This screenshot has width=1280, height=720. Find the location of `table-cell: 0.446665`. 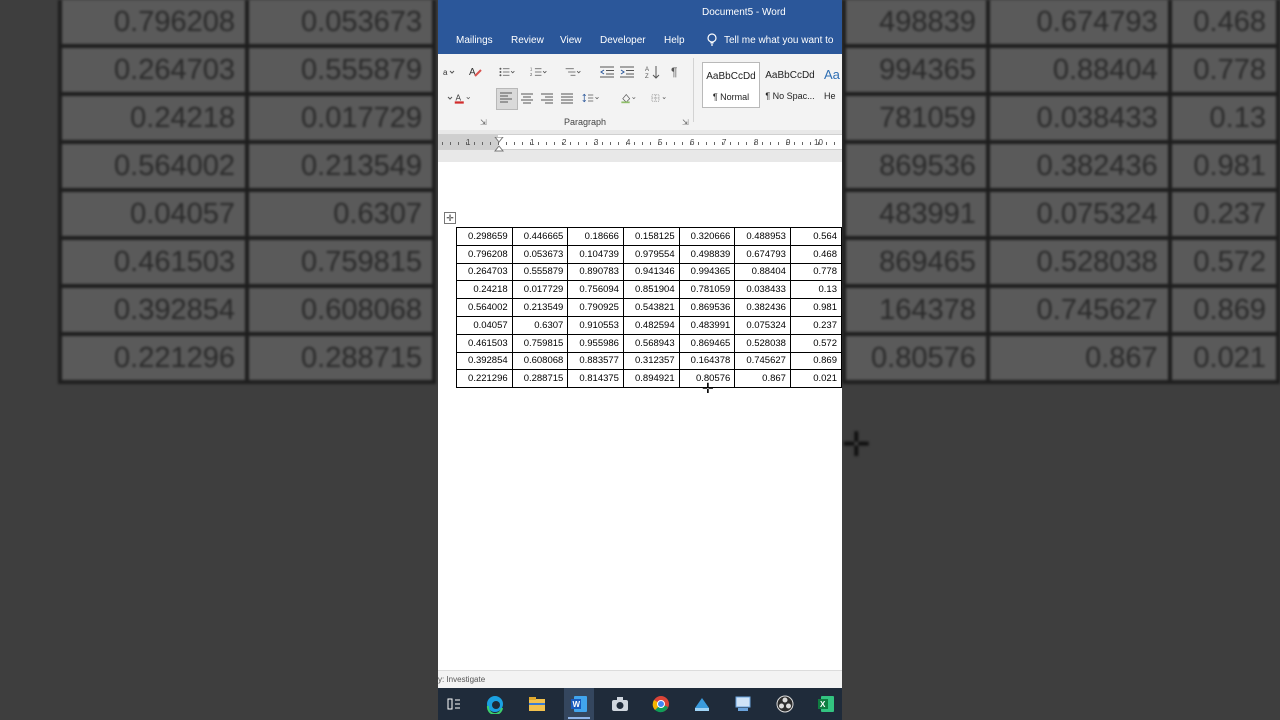

table-cell: 0.446665 is located at coordinates (540, 236).